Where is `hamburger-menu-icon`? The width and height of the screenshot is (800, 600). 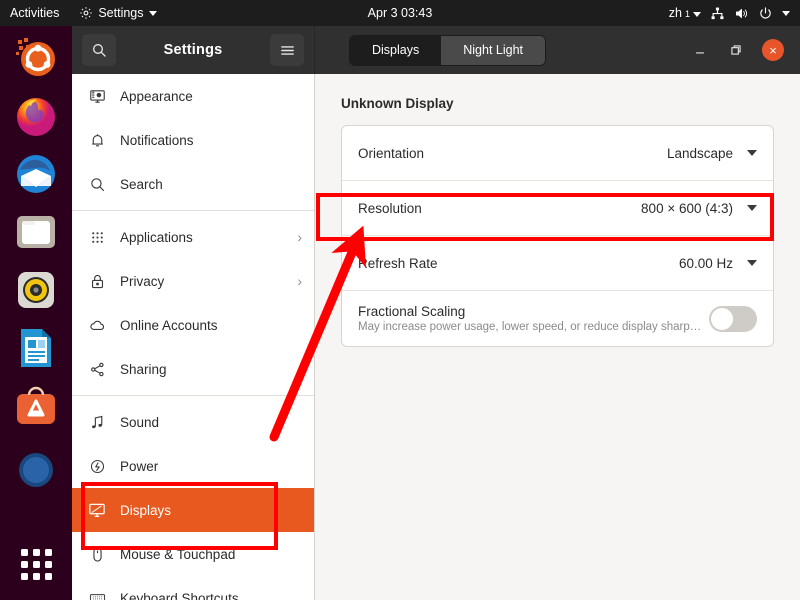 hamburger-menu-icon is located at coordinates (287, 50).